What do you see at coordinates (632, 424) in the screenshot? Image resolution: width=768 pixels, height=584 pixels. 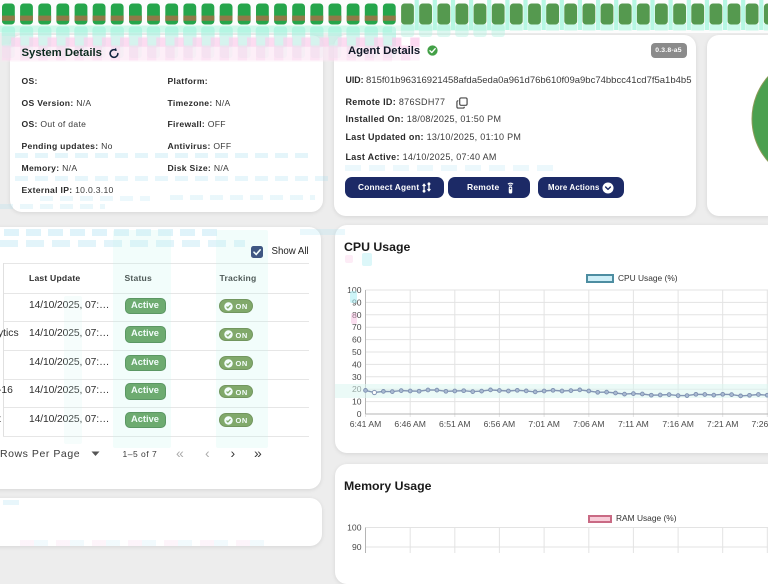 I see `svg-text: 7:11 AM` at bounding box center [632, 424].